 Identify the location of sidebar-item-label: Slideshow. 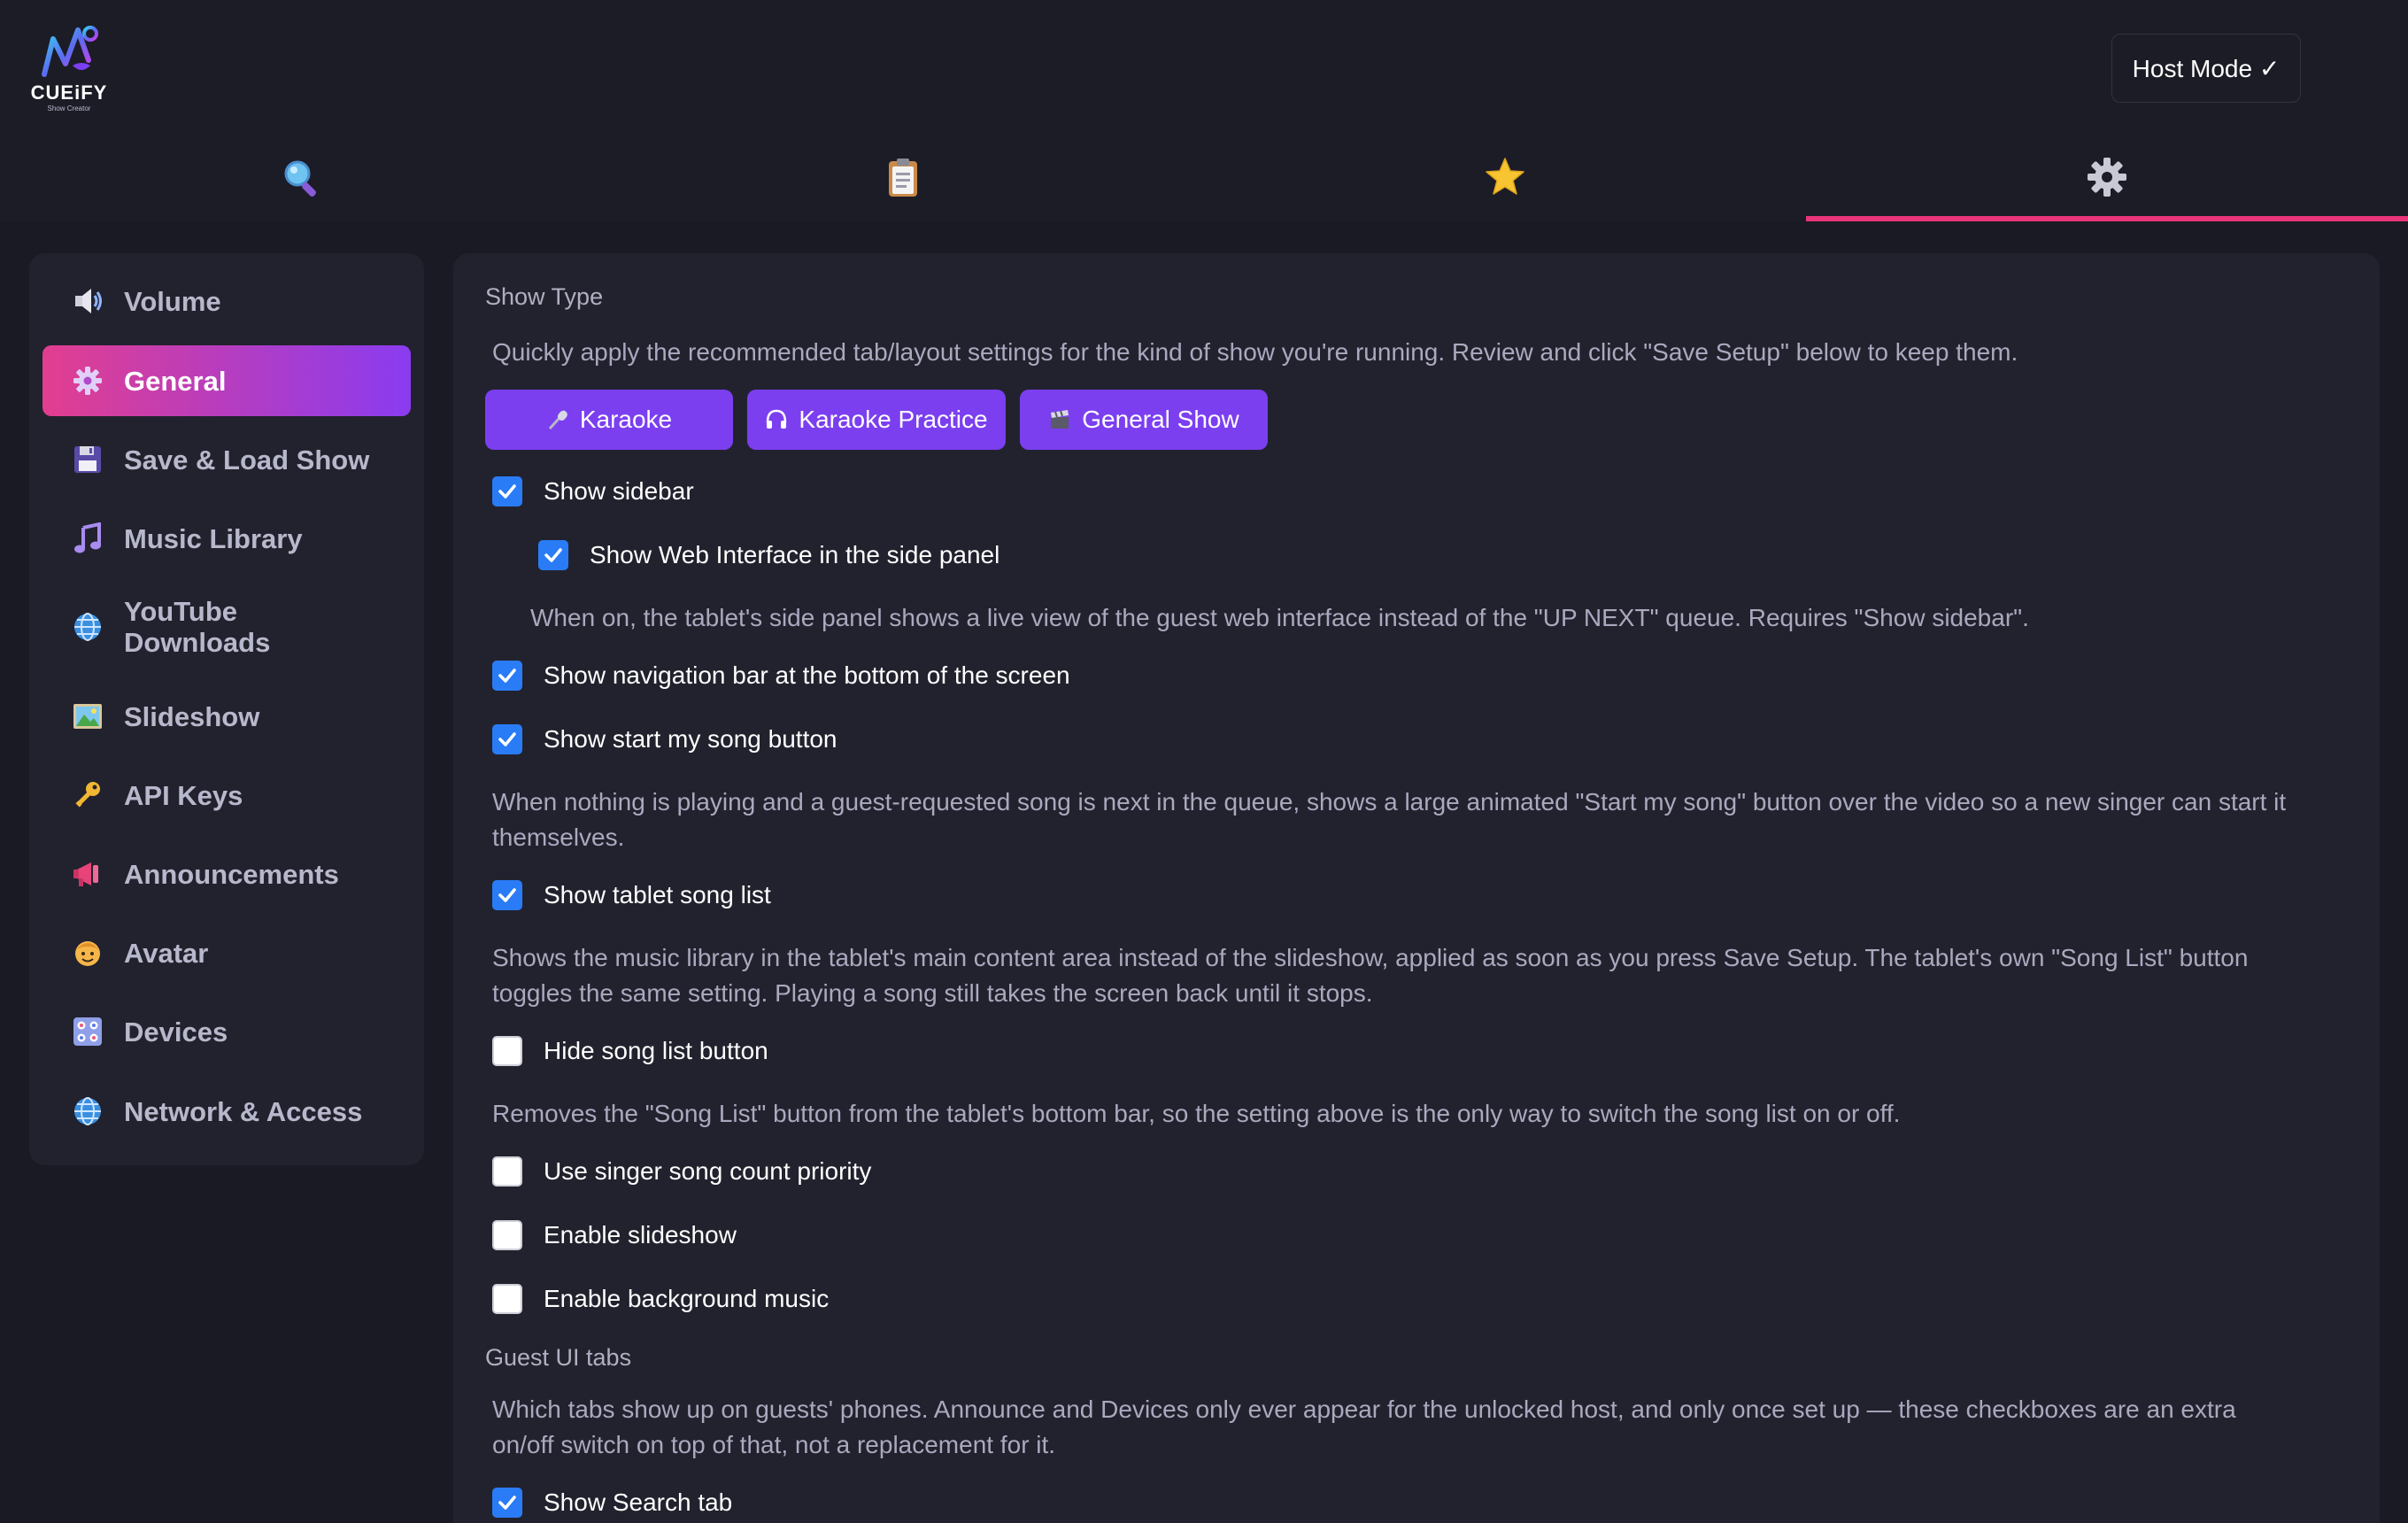
(192, 716).